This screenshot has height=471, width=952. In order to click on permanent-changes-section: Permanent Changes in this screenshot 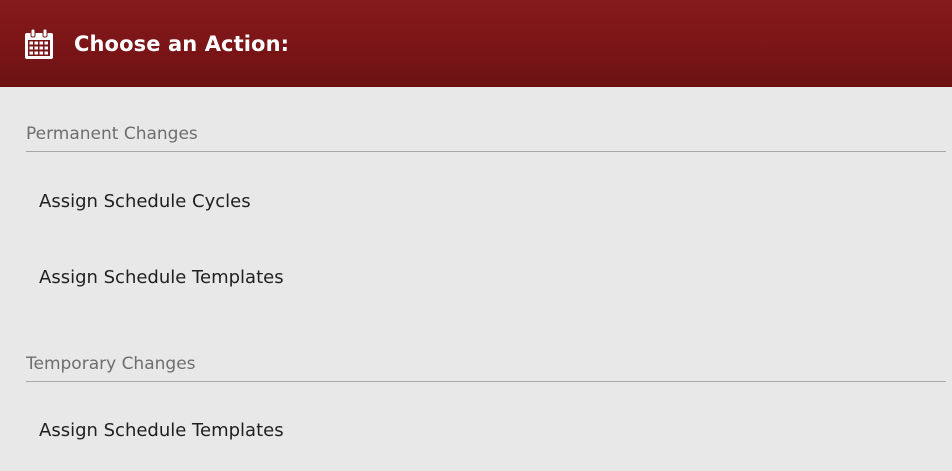, I will do `click(486, 138)`.